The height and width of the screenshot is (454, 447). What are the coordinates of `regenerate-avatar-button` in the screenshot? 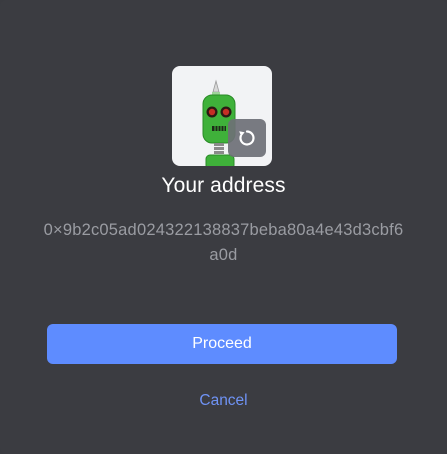 It's located at (247, 138).